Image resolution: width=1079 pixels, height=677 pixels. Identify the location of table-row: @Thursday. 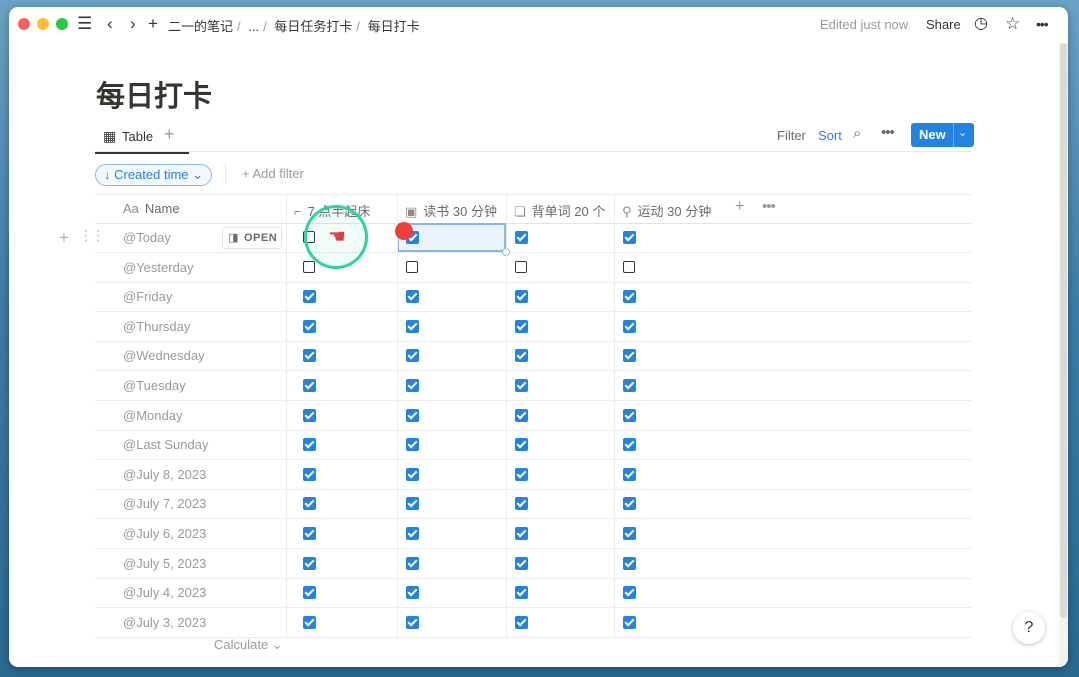
(533, 326).